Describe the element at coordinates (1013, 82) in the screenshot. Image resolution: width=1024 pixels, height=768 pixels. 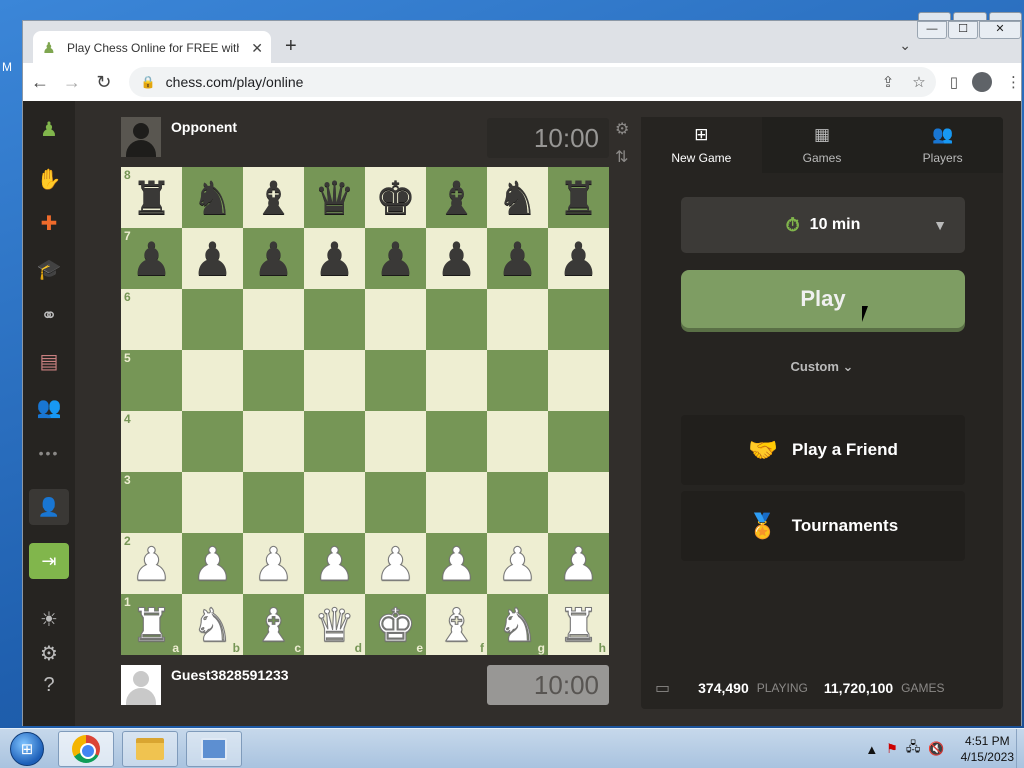
I see `kebab-menu-icon: ⋮` at that location.